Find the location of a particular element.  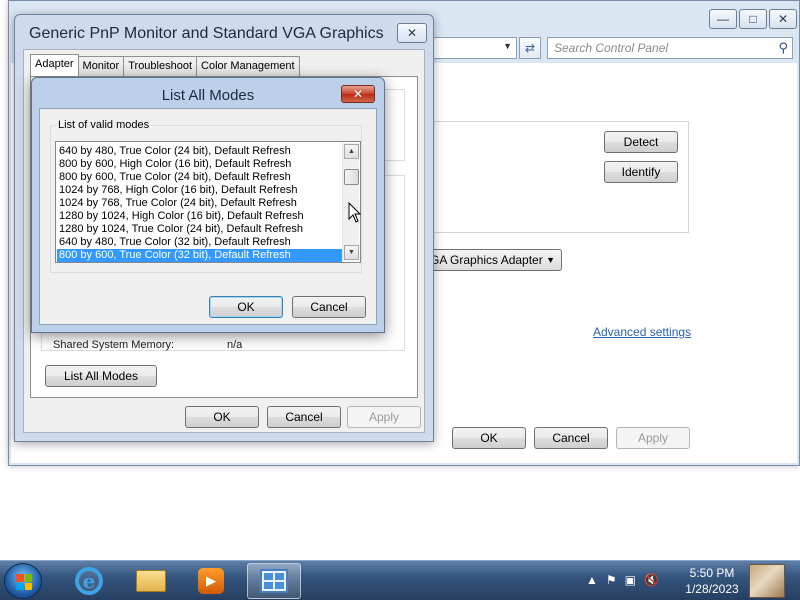

modes-dialog-title: List All Modes is located at coordinates (208, 95).